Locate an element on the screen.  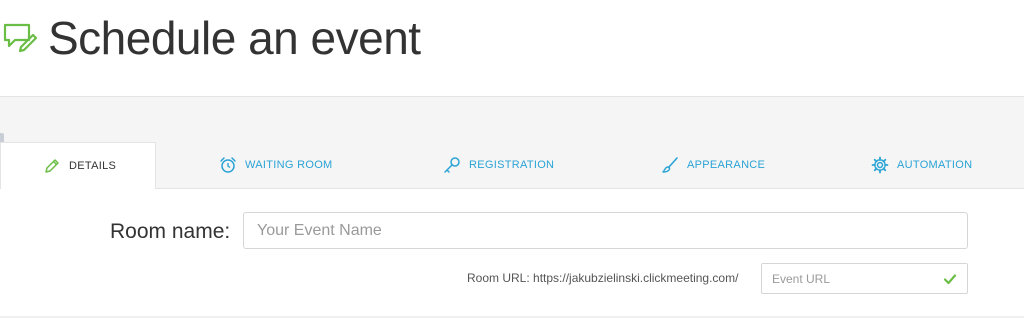
tab-label: REGISTRATION is located at coordinates (512, 165).